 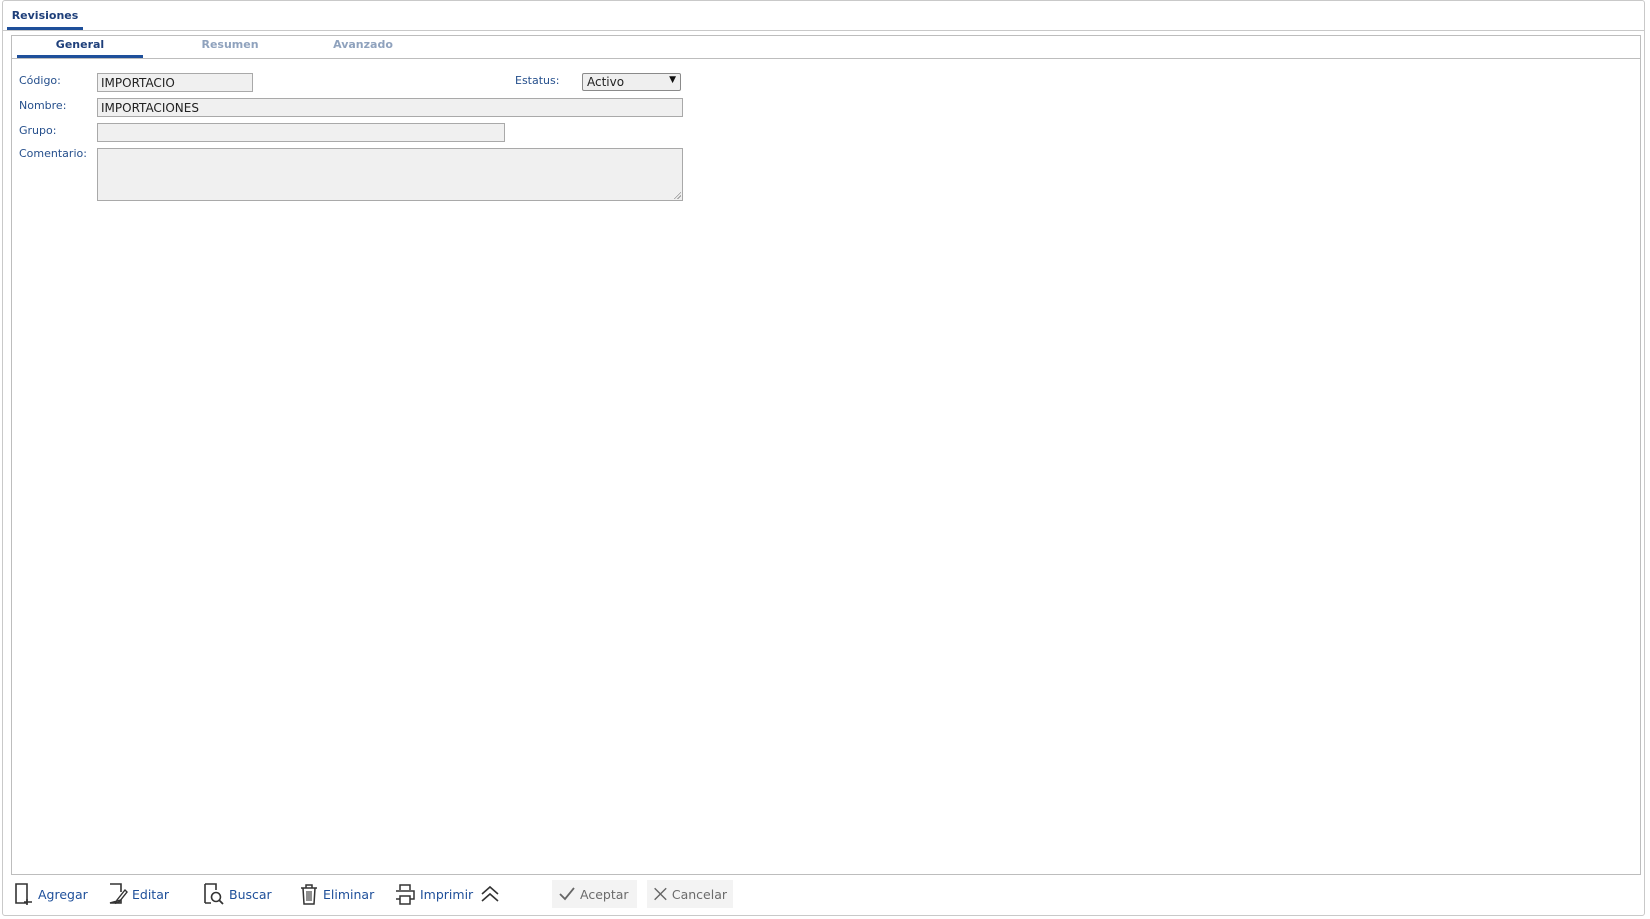 I want to click on grupo-field, so click(x=301, y=132).